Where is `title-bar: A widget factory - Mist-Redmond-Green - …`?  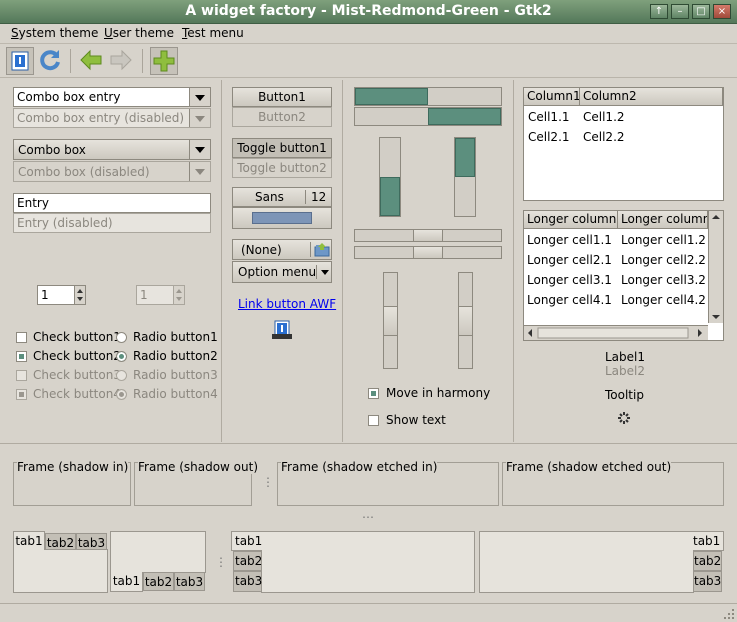 title-bar: A widget factory - Mist-Redmond-Green - … is located at coordinates (368, 12).